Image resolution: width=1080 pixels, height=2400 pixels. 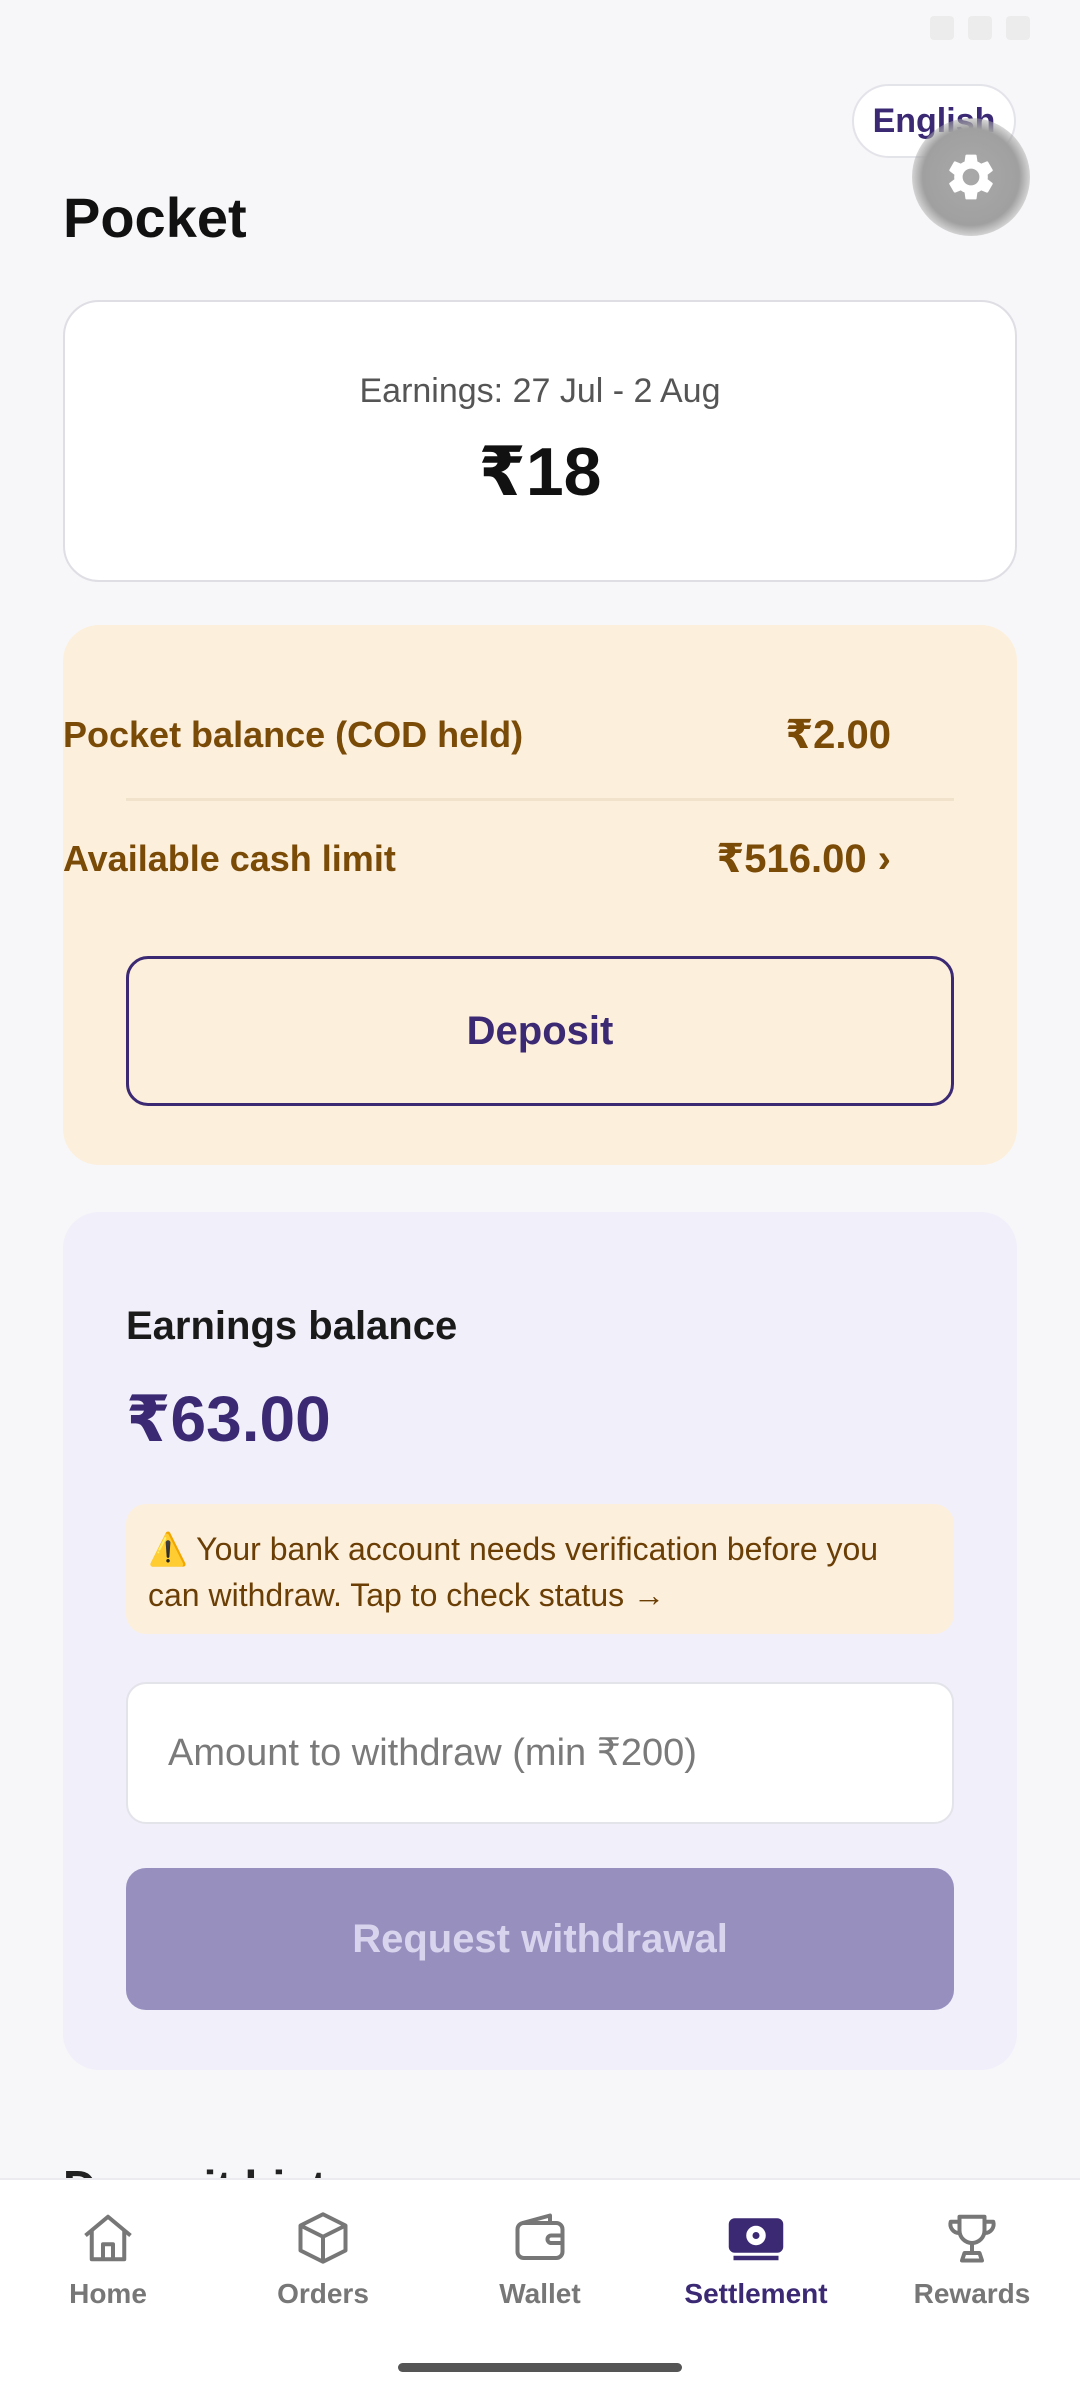 What do you see at coordinates (803, 859) in the screenshot?
I see `cash-limit-value: ₹516.00 ›` at bounding box center [803, 859].